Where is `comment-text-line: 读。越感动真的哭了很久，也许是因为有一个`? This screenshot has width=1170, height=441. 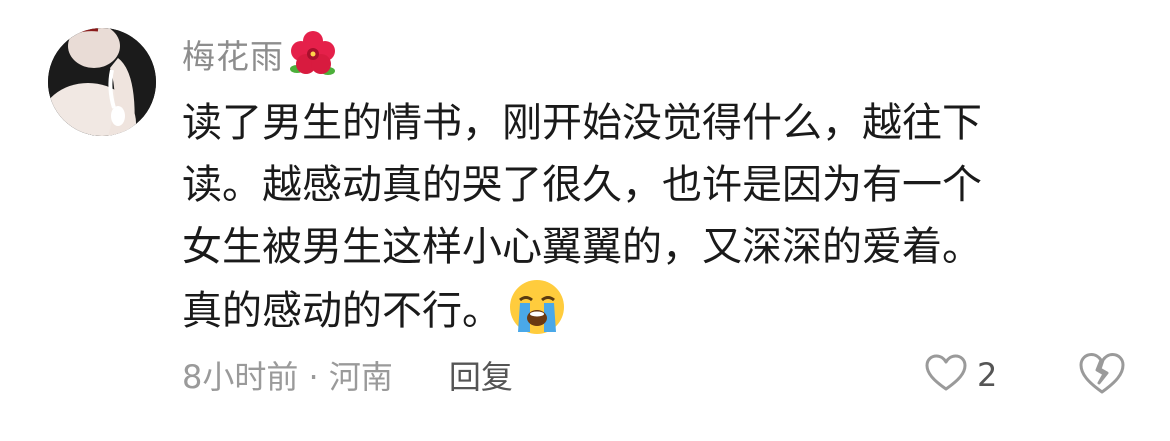 comment-text-line: 读。越感动真的哭了很久，也许是因为有一个 is located at coordinates (582, 185).